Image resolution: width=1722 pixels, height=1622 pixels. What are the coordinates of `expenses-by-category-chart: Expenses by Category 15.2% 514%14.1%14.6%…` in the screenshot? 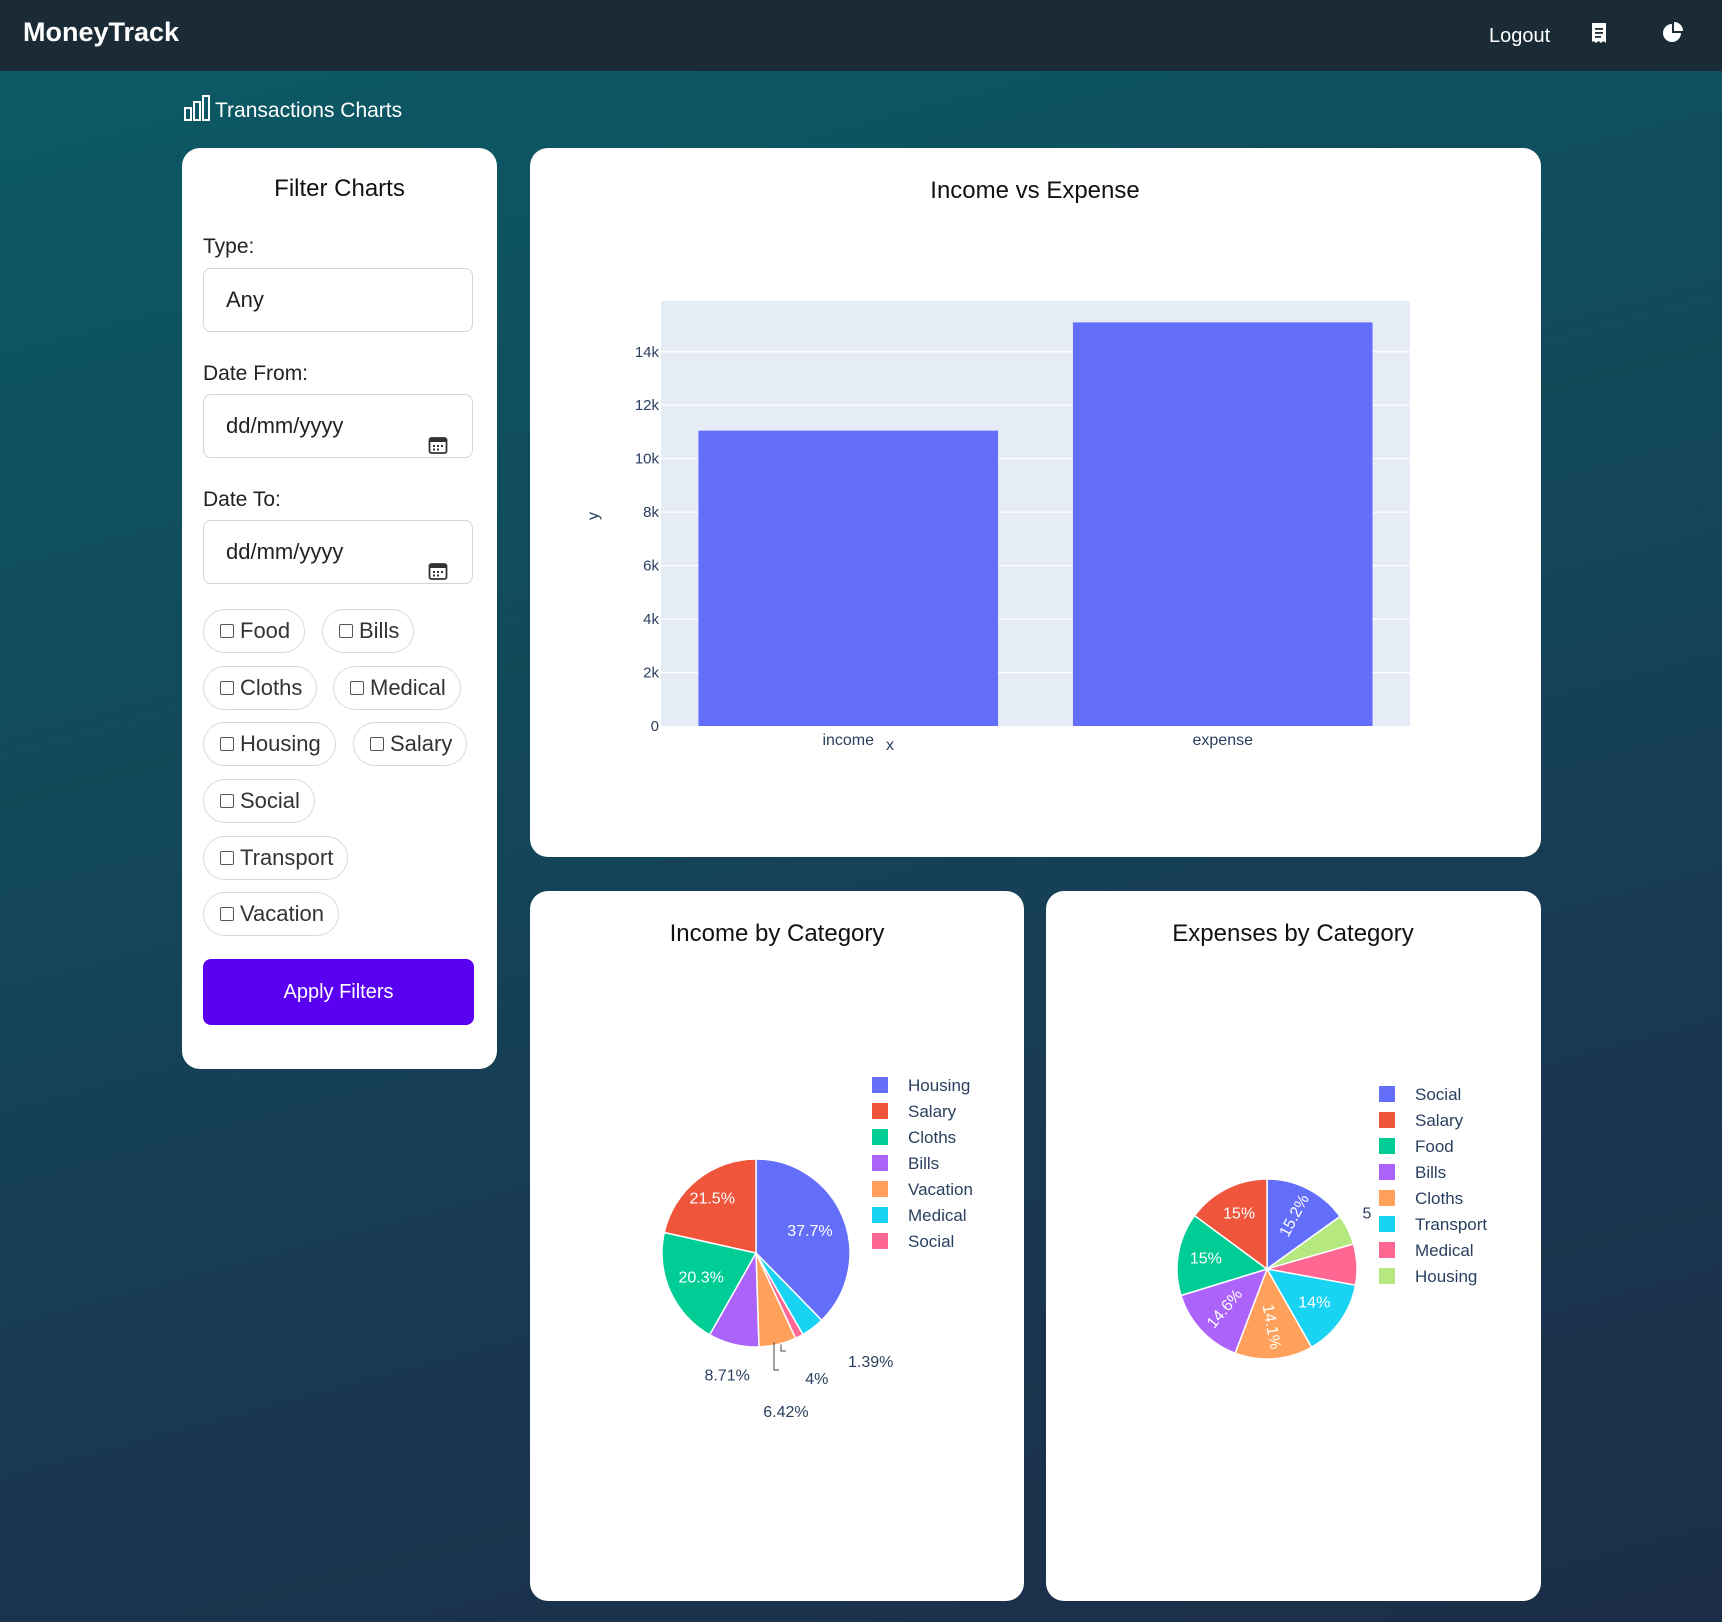 It's located at (1329, 1140).